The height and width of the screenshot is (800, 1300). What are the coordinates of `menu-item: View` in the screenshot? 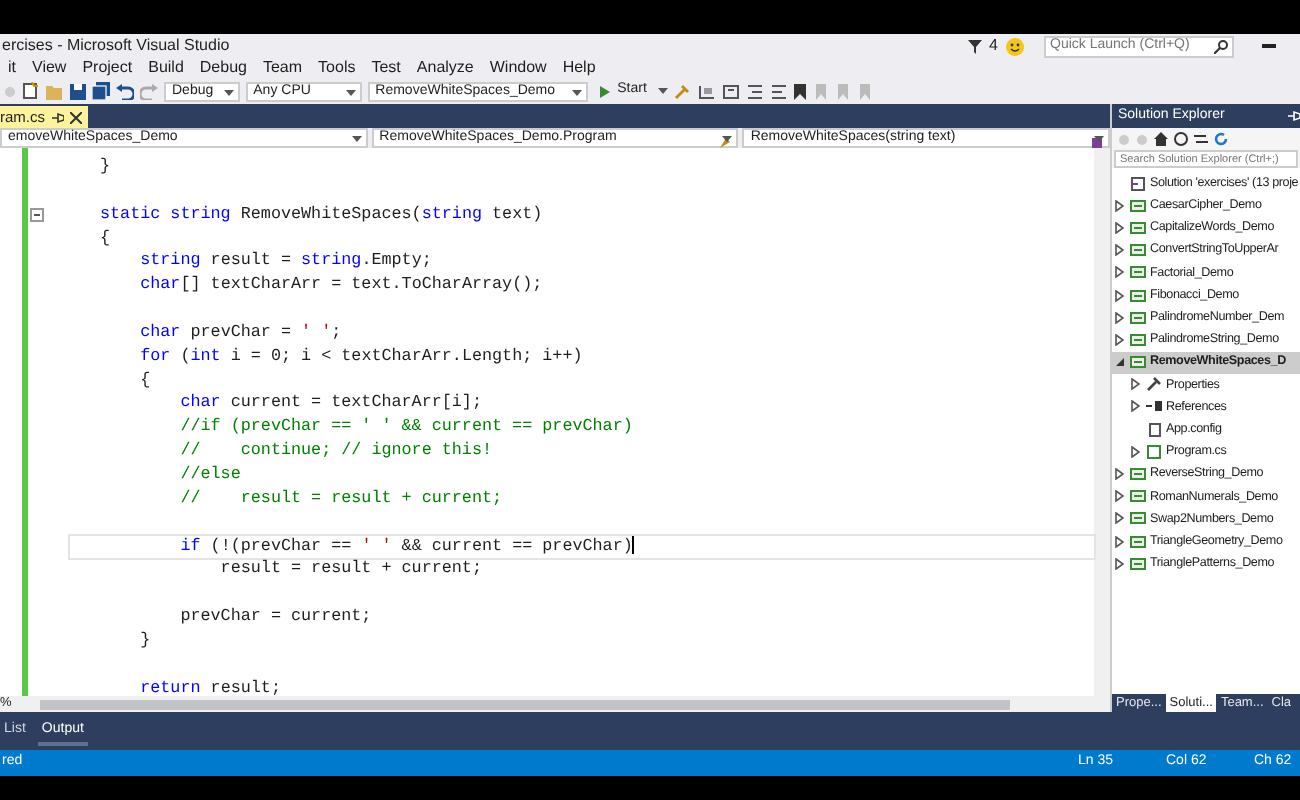 It's located at (49, 68).